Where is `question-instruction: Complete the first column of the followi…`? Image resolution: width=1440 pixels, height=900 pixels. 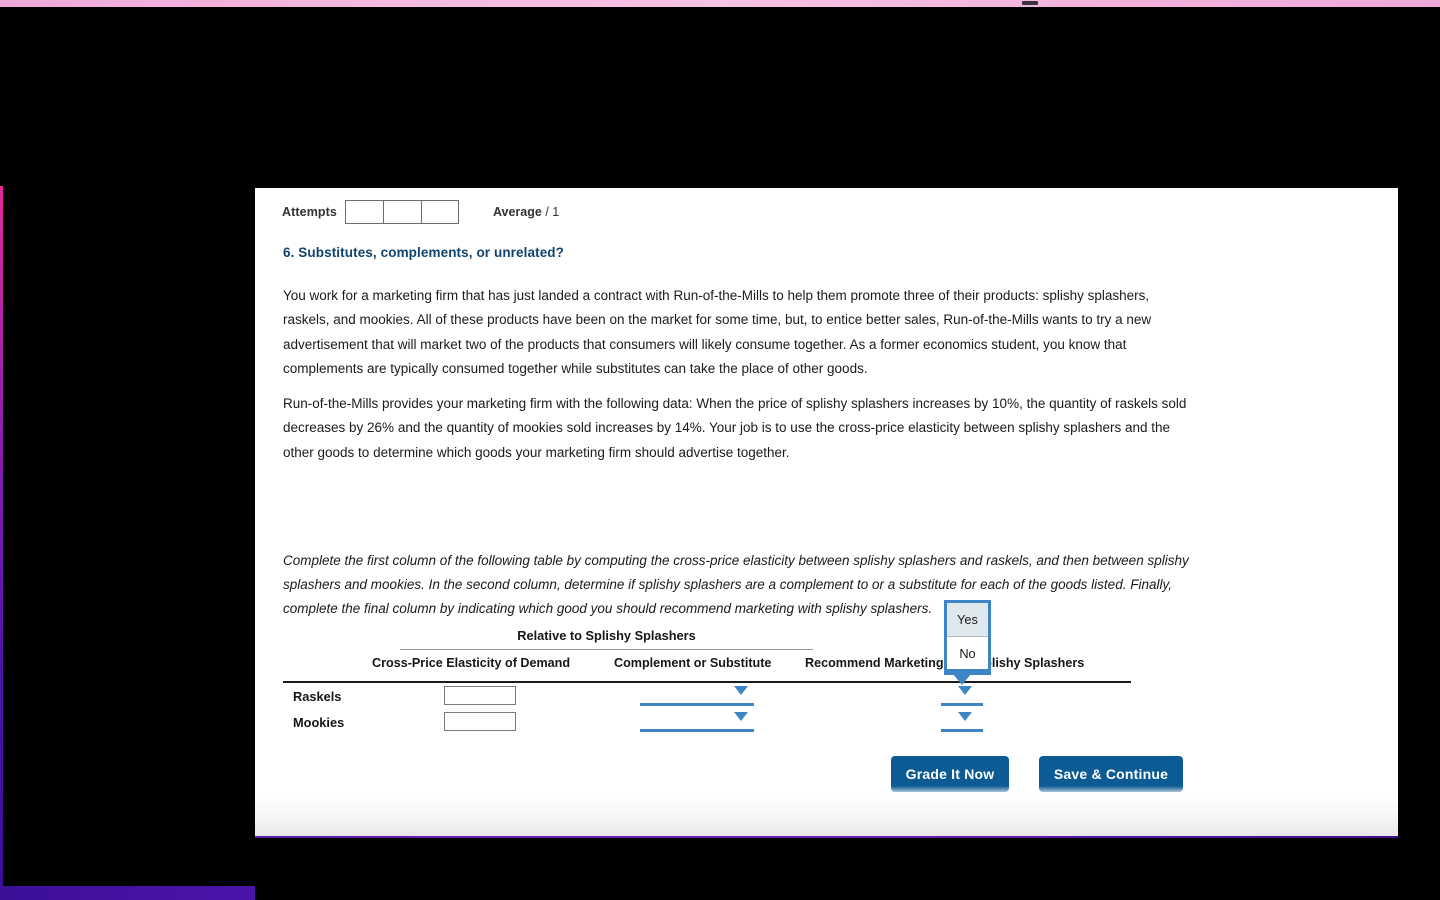 question-instruction: Complete the first column of the followi… is located at coordinates (736, 584).